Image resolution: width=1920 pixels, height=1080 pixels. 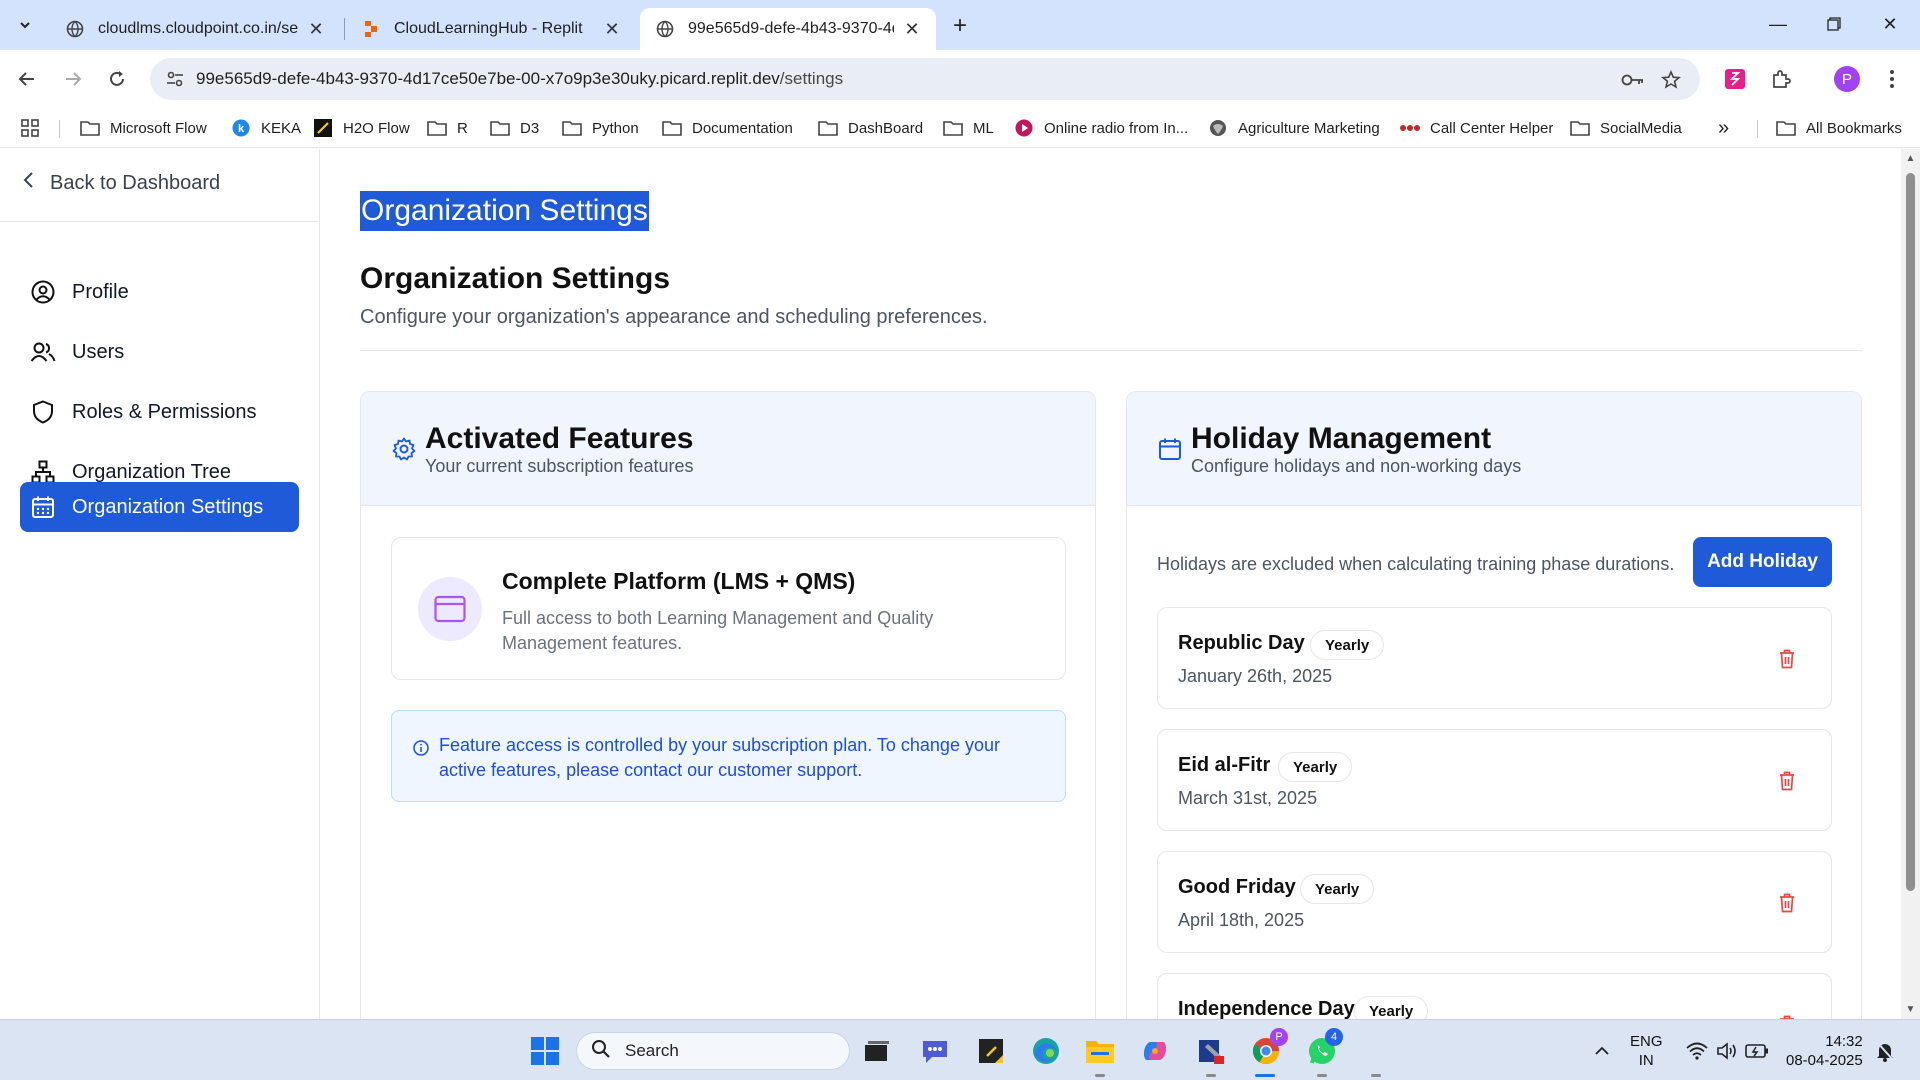 What do you see at coordinates (935, 1051) in the screenshot?
I see `chat-app-icon` at bounding box center [935, 1051].